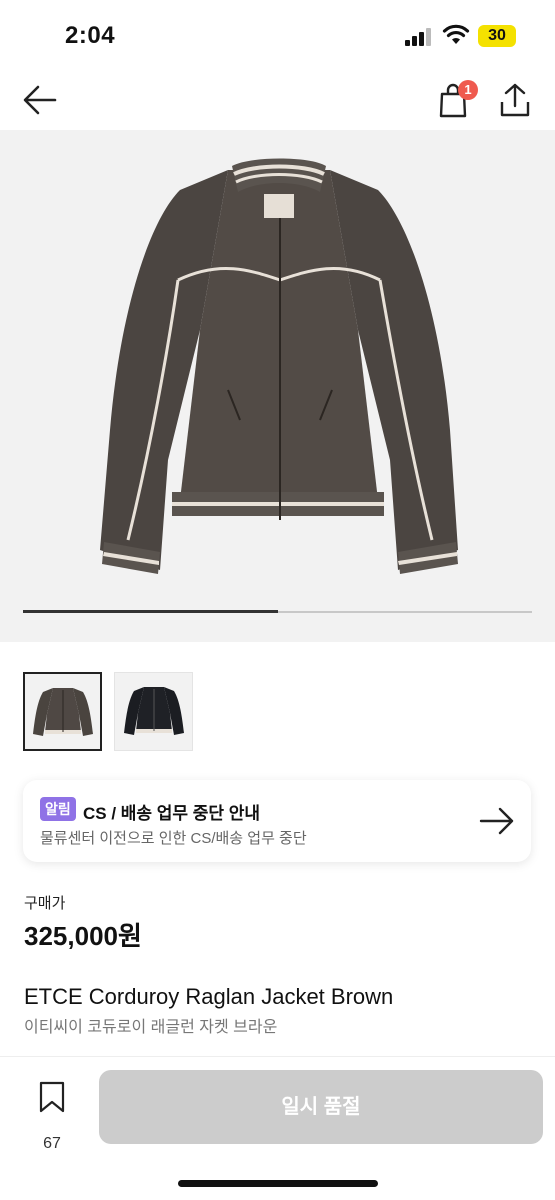  What do you see at coordinates (172, 813) in the screenshot?
I see `notice-title: CS / 배송 업무 중단 안내` at bounding box center [172, 813].